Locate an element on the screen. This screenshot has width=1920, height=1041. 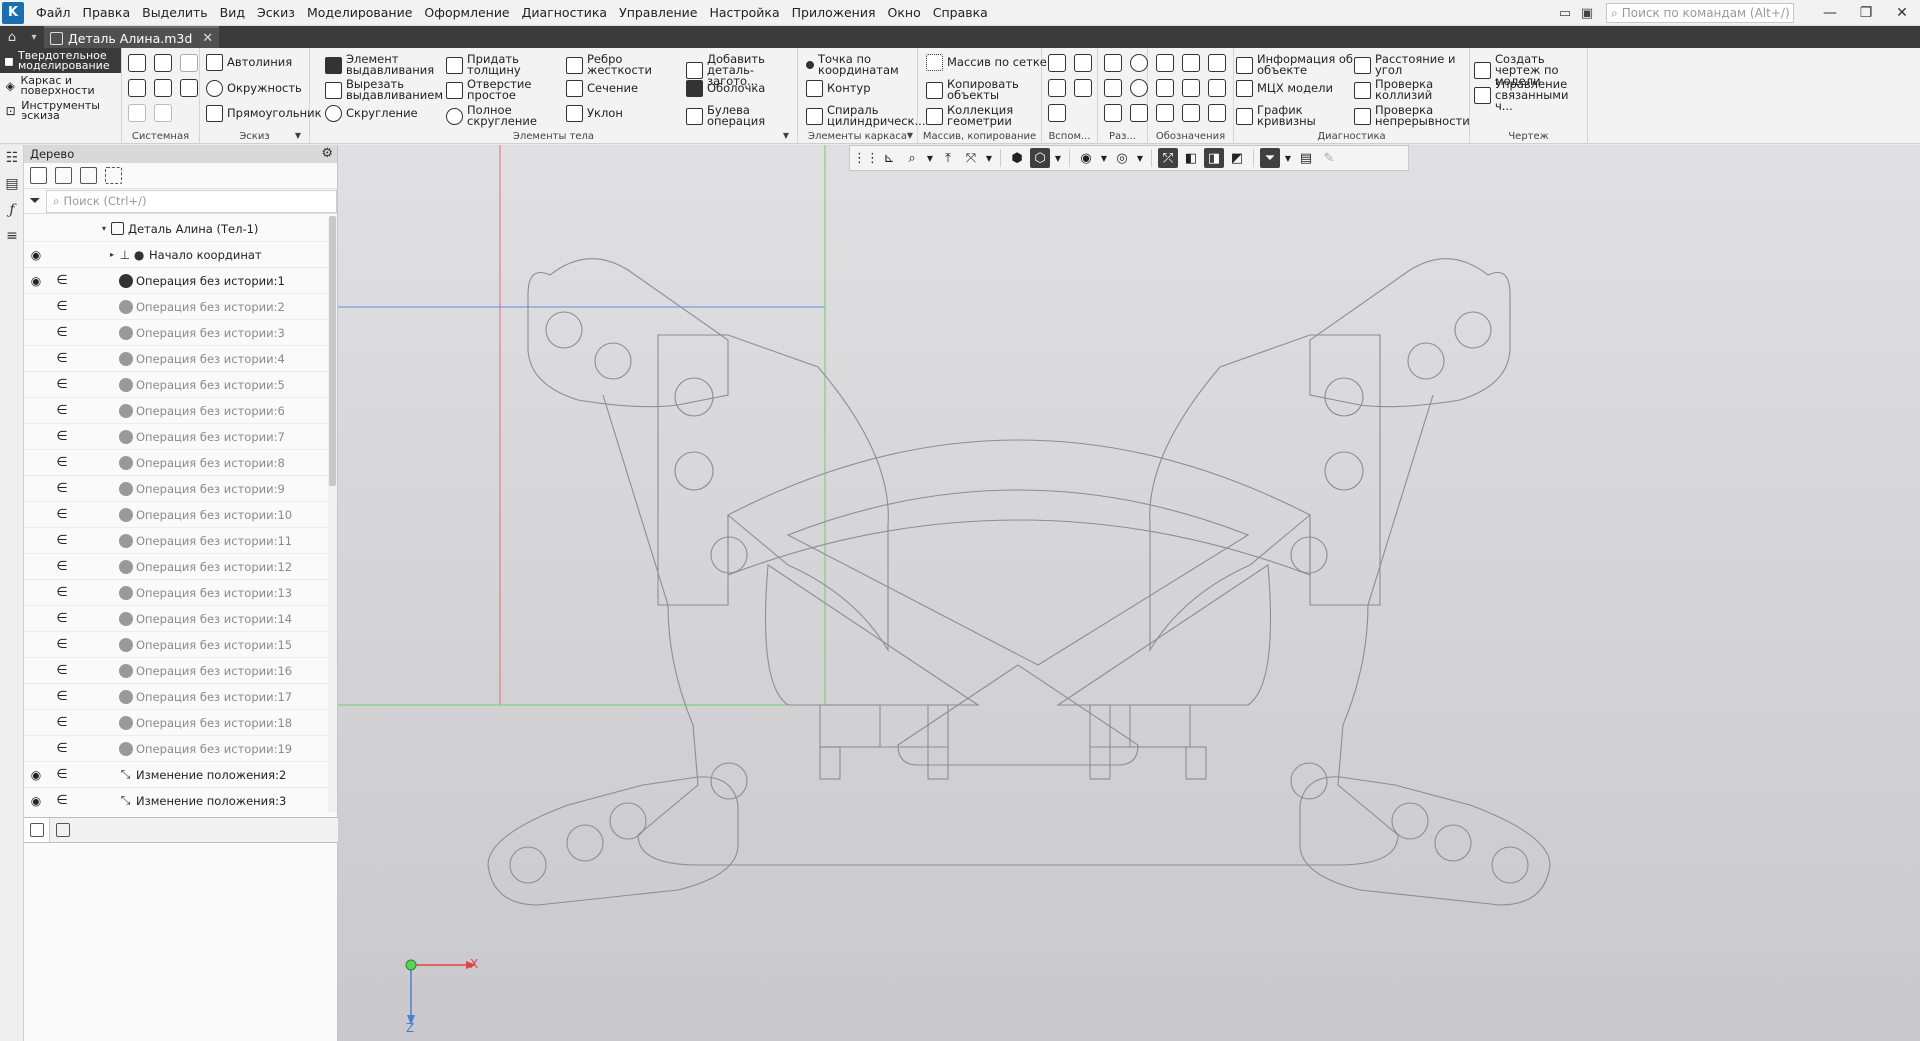
base-icon is located at coordinates (1217, 63).